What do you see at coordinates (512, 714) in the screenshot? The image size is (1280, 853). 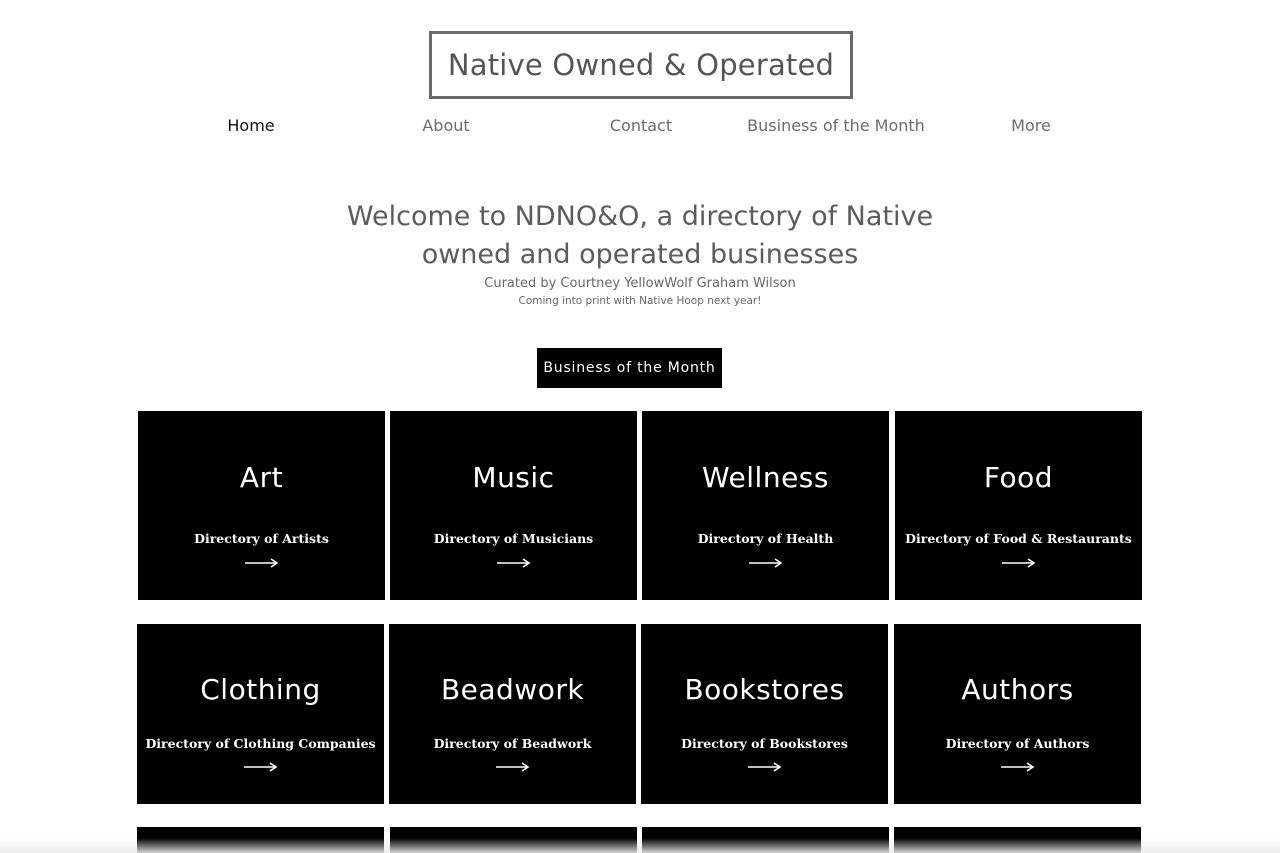 I see `tile-beadwork: Beadwork Directory of Beadwork` at bounding box center [512, 714].